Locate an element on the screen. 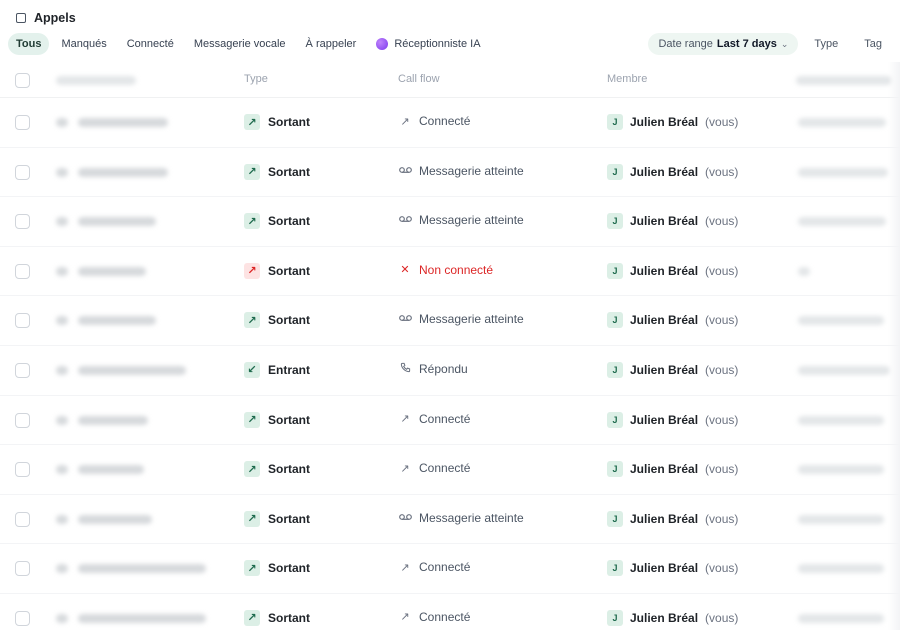  page-title: Appels is located at coordinates (55, 18).